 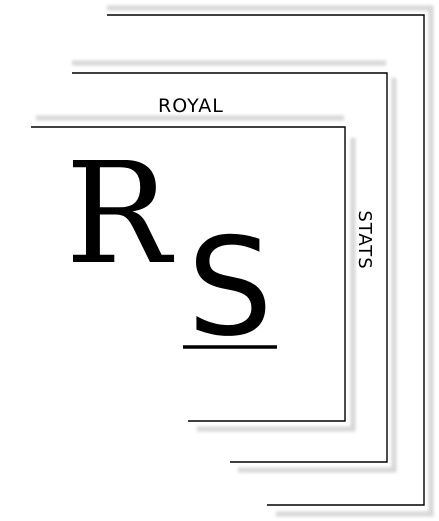 I want to click on monogram-letter-r: R, so click(x=118, y=214).